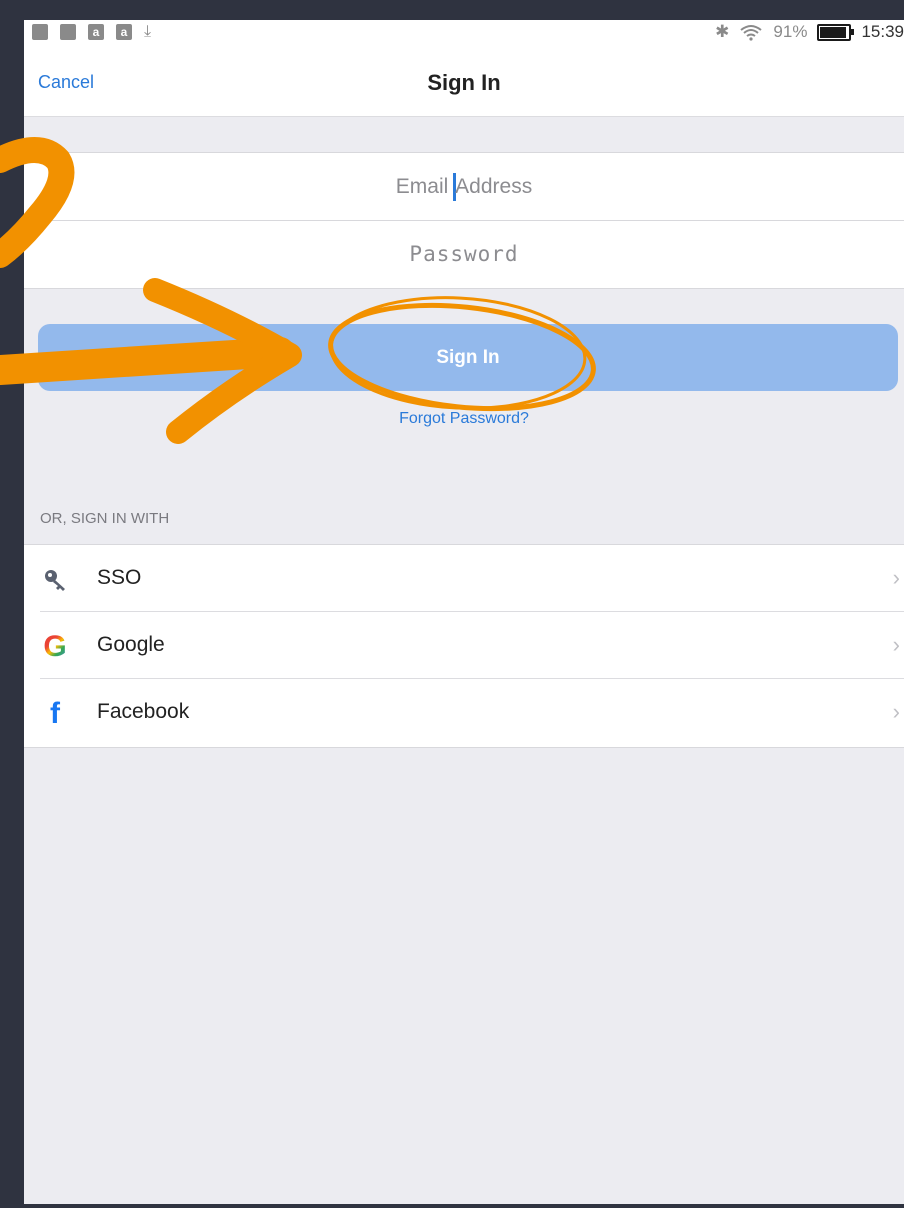  Describe the element at coordinates (464, 419) in the screenshot. I see `forgot-password-link: Forgot Password?` at that location.